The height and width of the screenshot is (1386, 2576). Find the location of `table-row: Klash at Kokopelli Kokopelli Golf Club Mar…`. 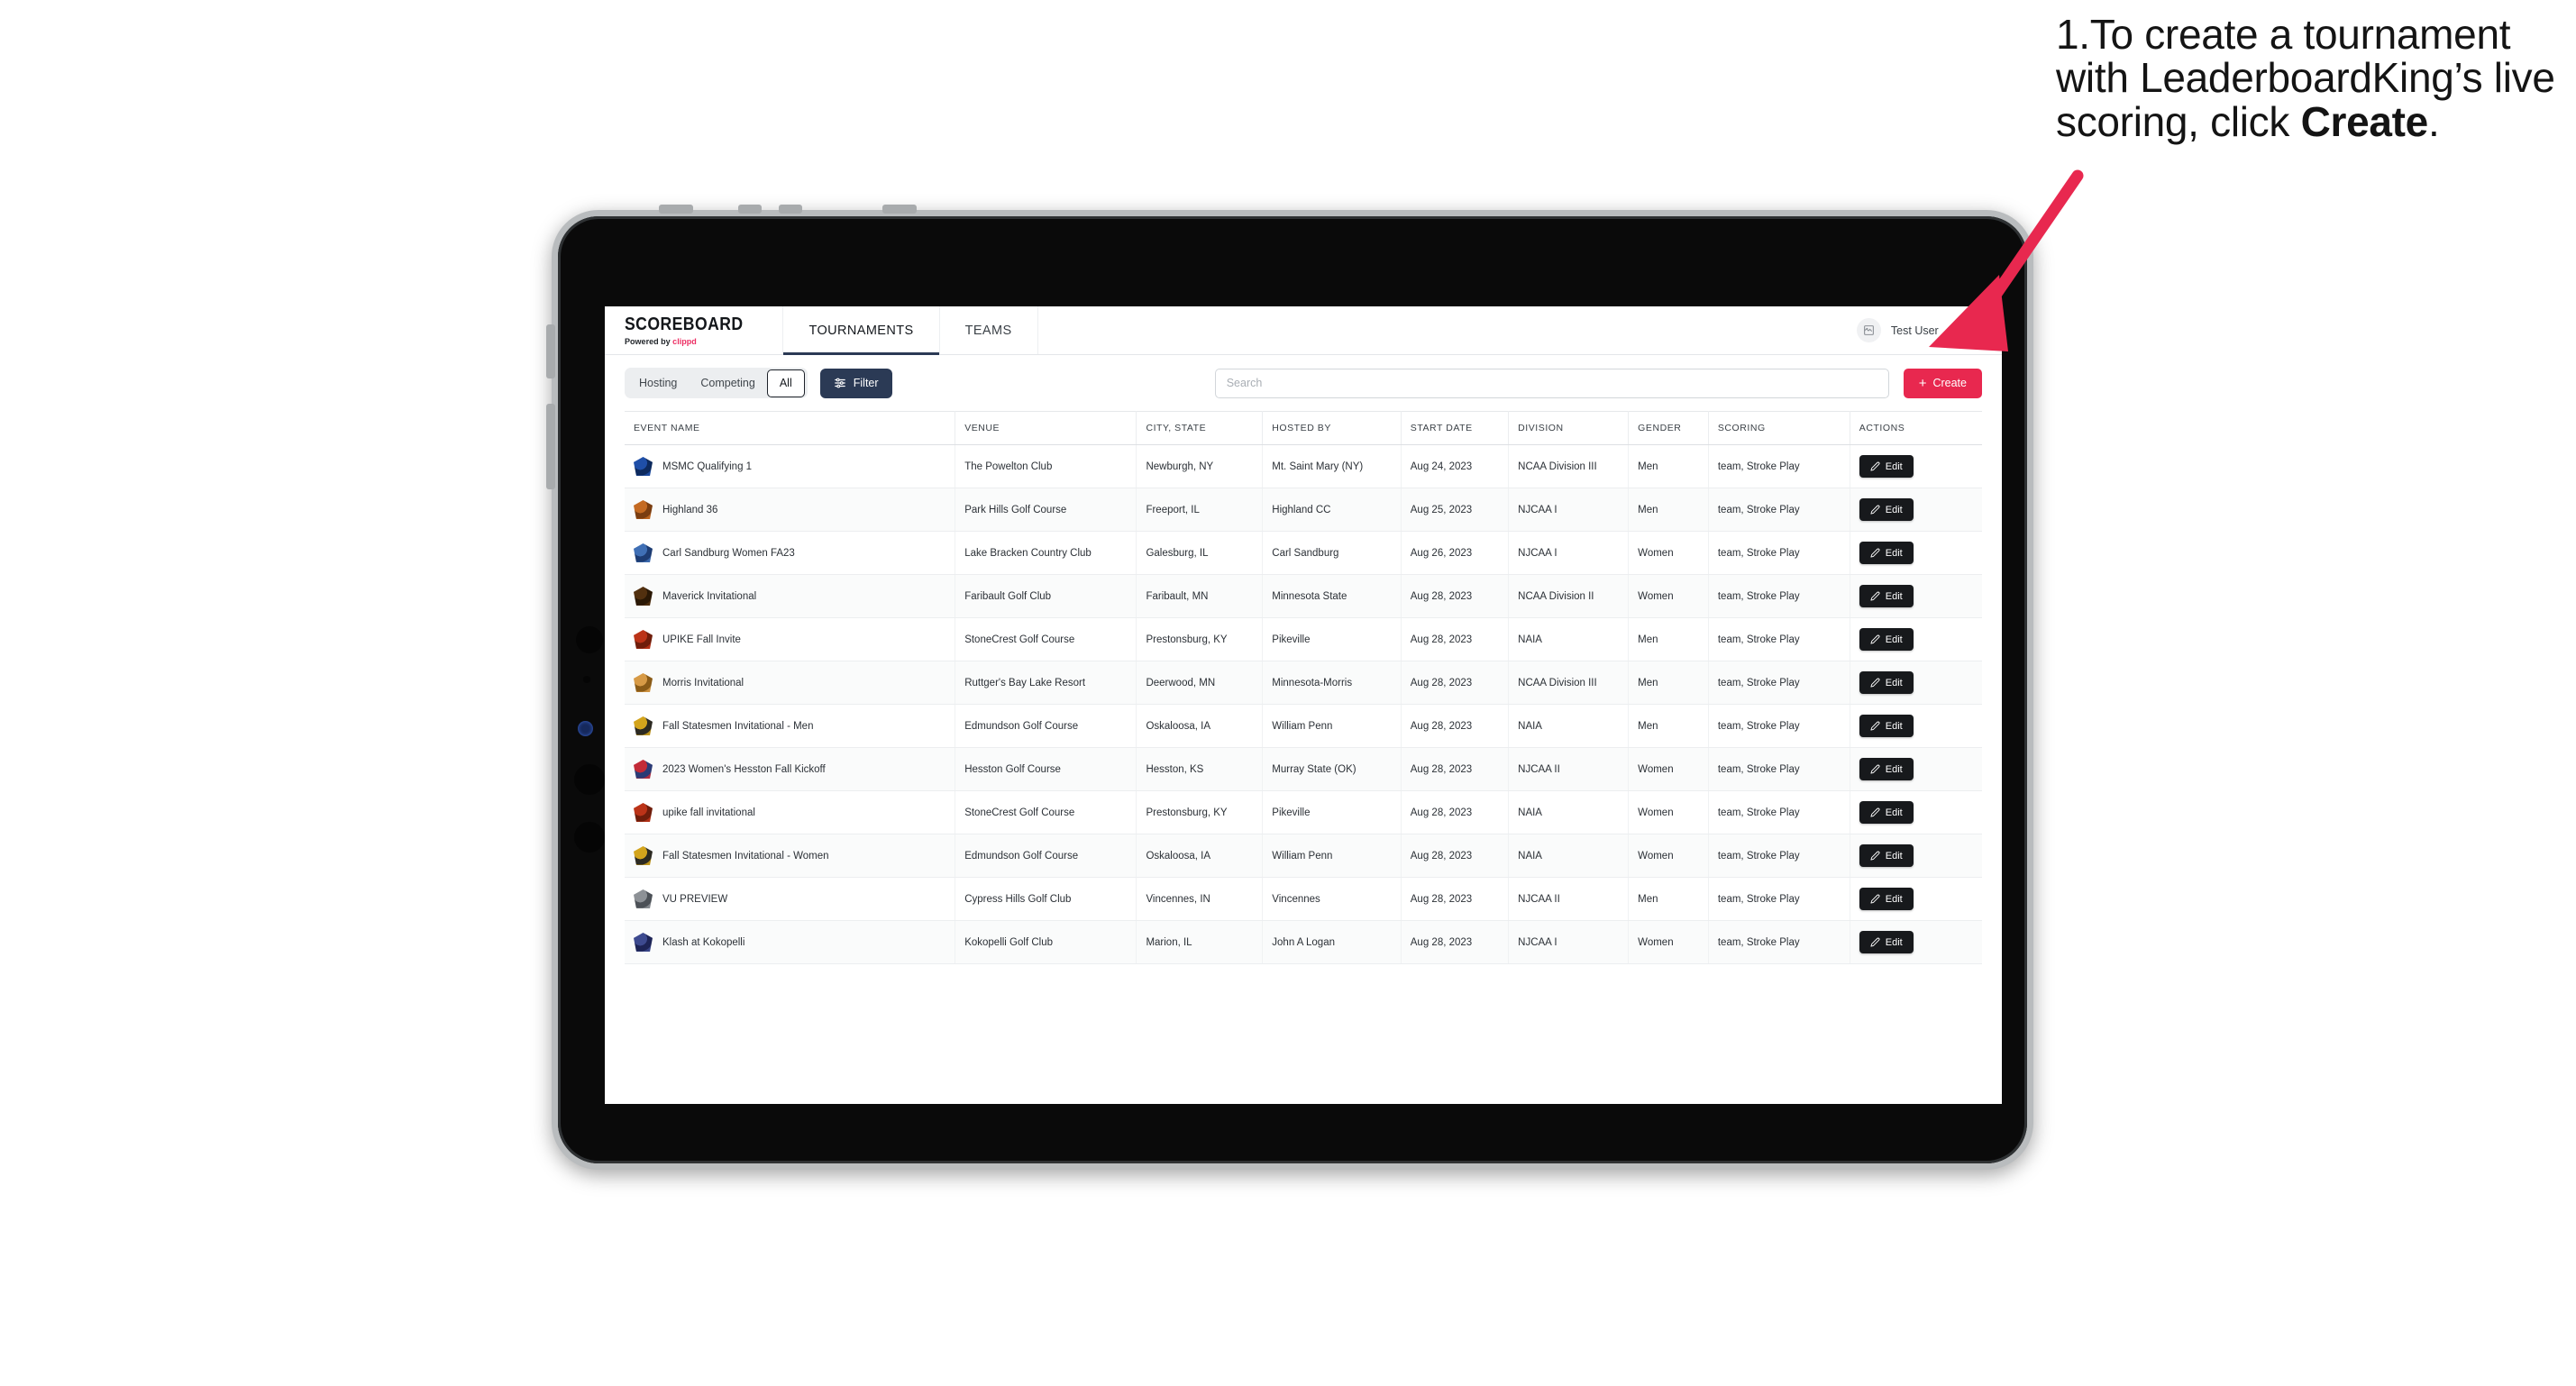

table-row: Klash at Kokopelli Kokopelli Golf Club Mar… is located at coordinates (1303, 942).